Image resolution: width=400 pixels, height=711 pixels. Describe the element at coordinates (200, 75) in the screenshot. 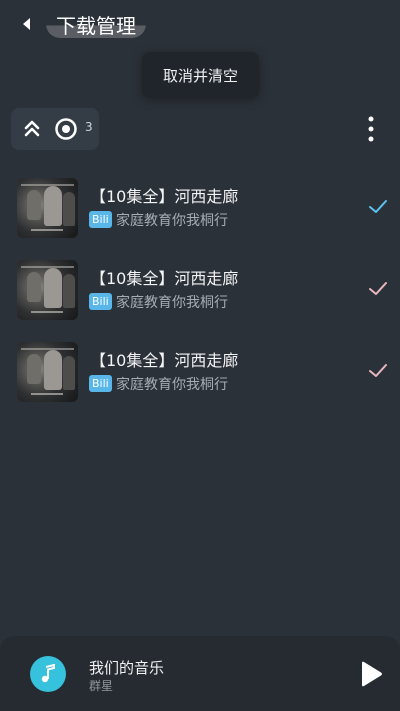

I see `cancel-and-clear-menu-item: 取消并清空` at that location.